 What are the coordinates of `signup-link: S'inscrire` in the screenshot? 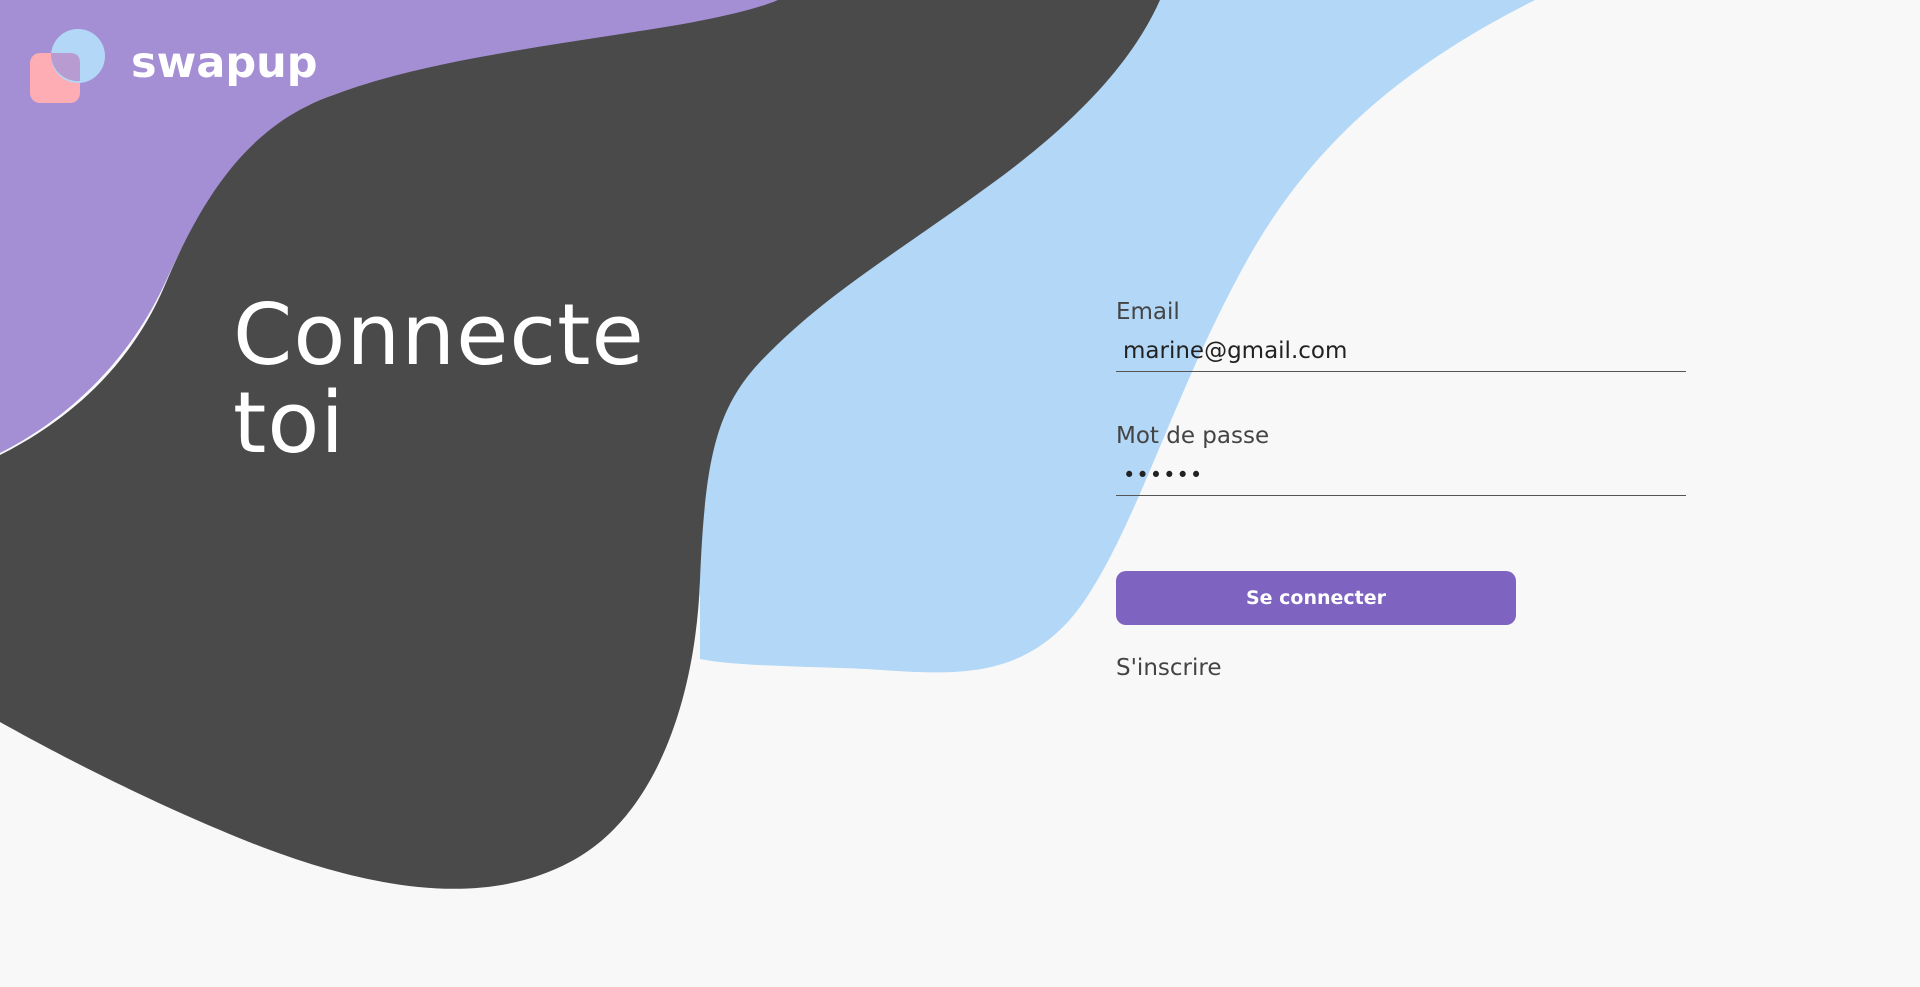 It's located at (1168, 668).